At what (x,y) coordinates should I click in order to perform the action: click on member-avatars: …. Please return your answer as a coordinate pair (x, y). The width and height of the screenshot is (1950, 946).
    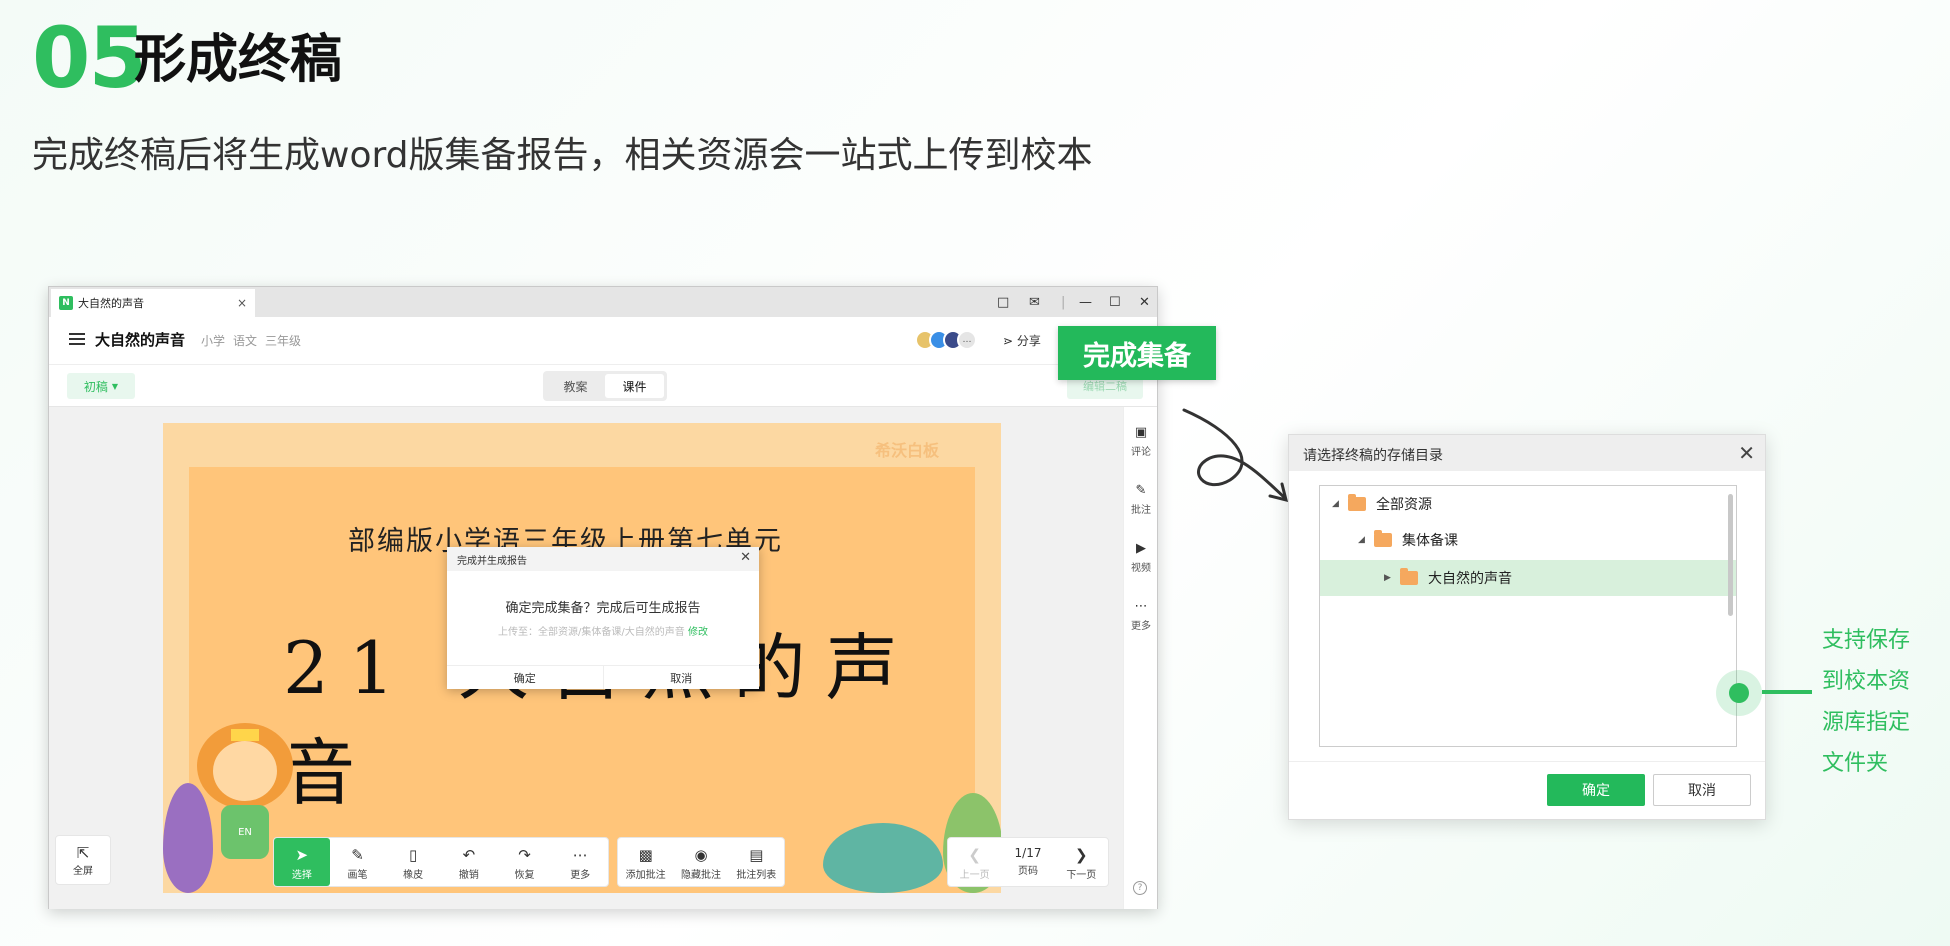
    Looking at the image, I should click on (946, 340).